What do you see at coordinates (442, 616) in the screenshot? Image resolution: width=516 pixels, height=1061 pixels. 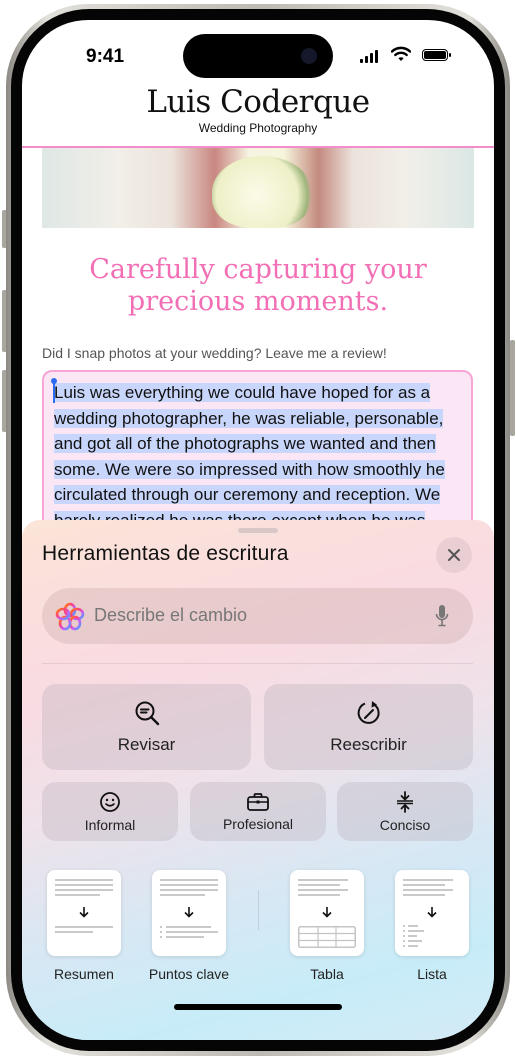 I see `microphone-icon` at bounding box center [442, 616].